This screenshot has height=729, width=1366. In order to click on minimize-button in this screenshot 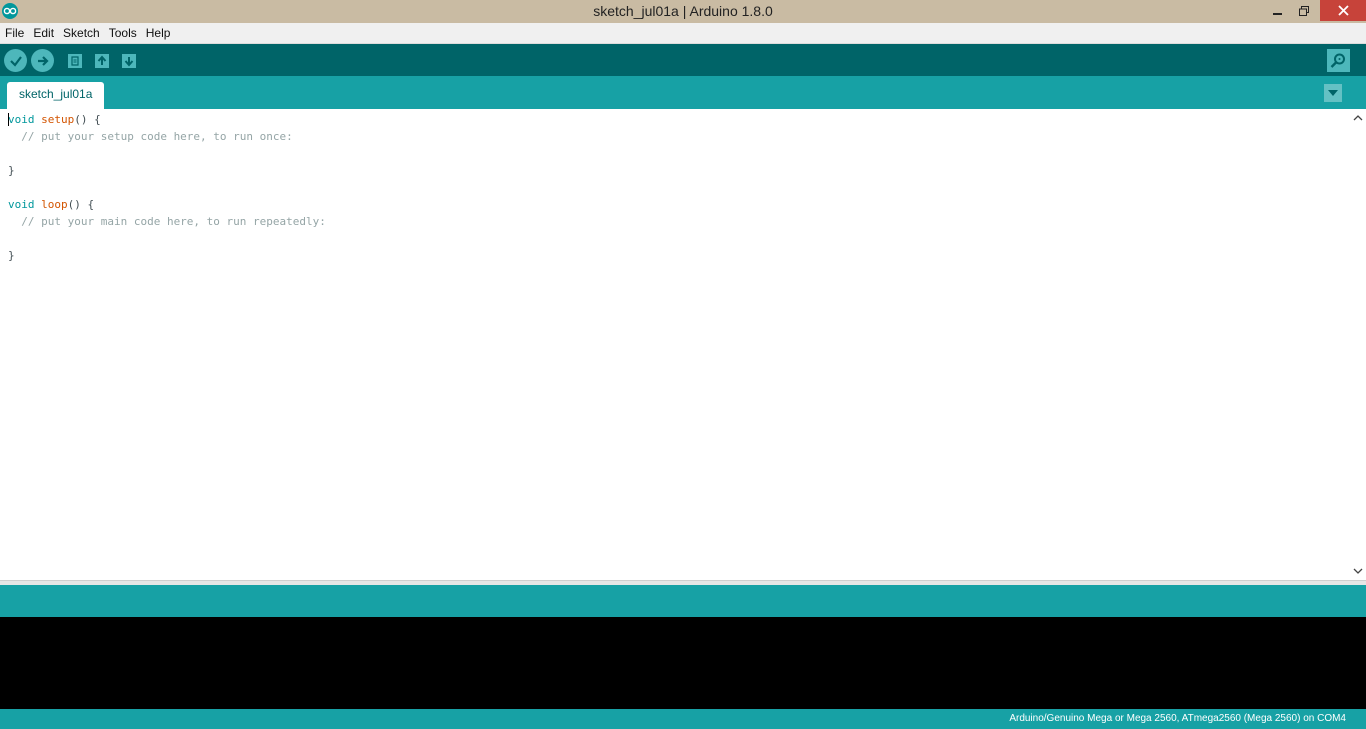, I will do `click(1278, 10)`.